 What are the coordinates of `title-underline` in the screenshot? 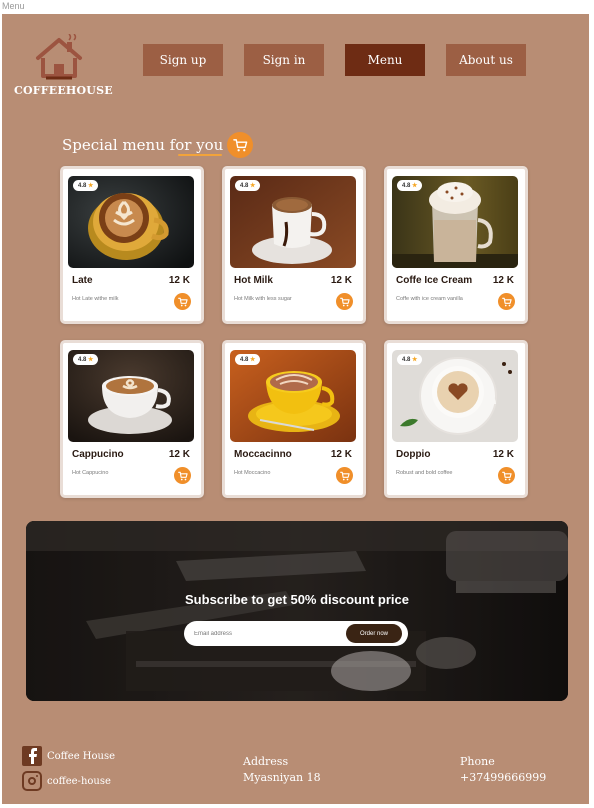 It's located at (200, 155).